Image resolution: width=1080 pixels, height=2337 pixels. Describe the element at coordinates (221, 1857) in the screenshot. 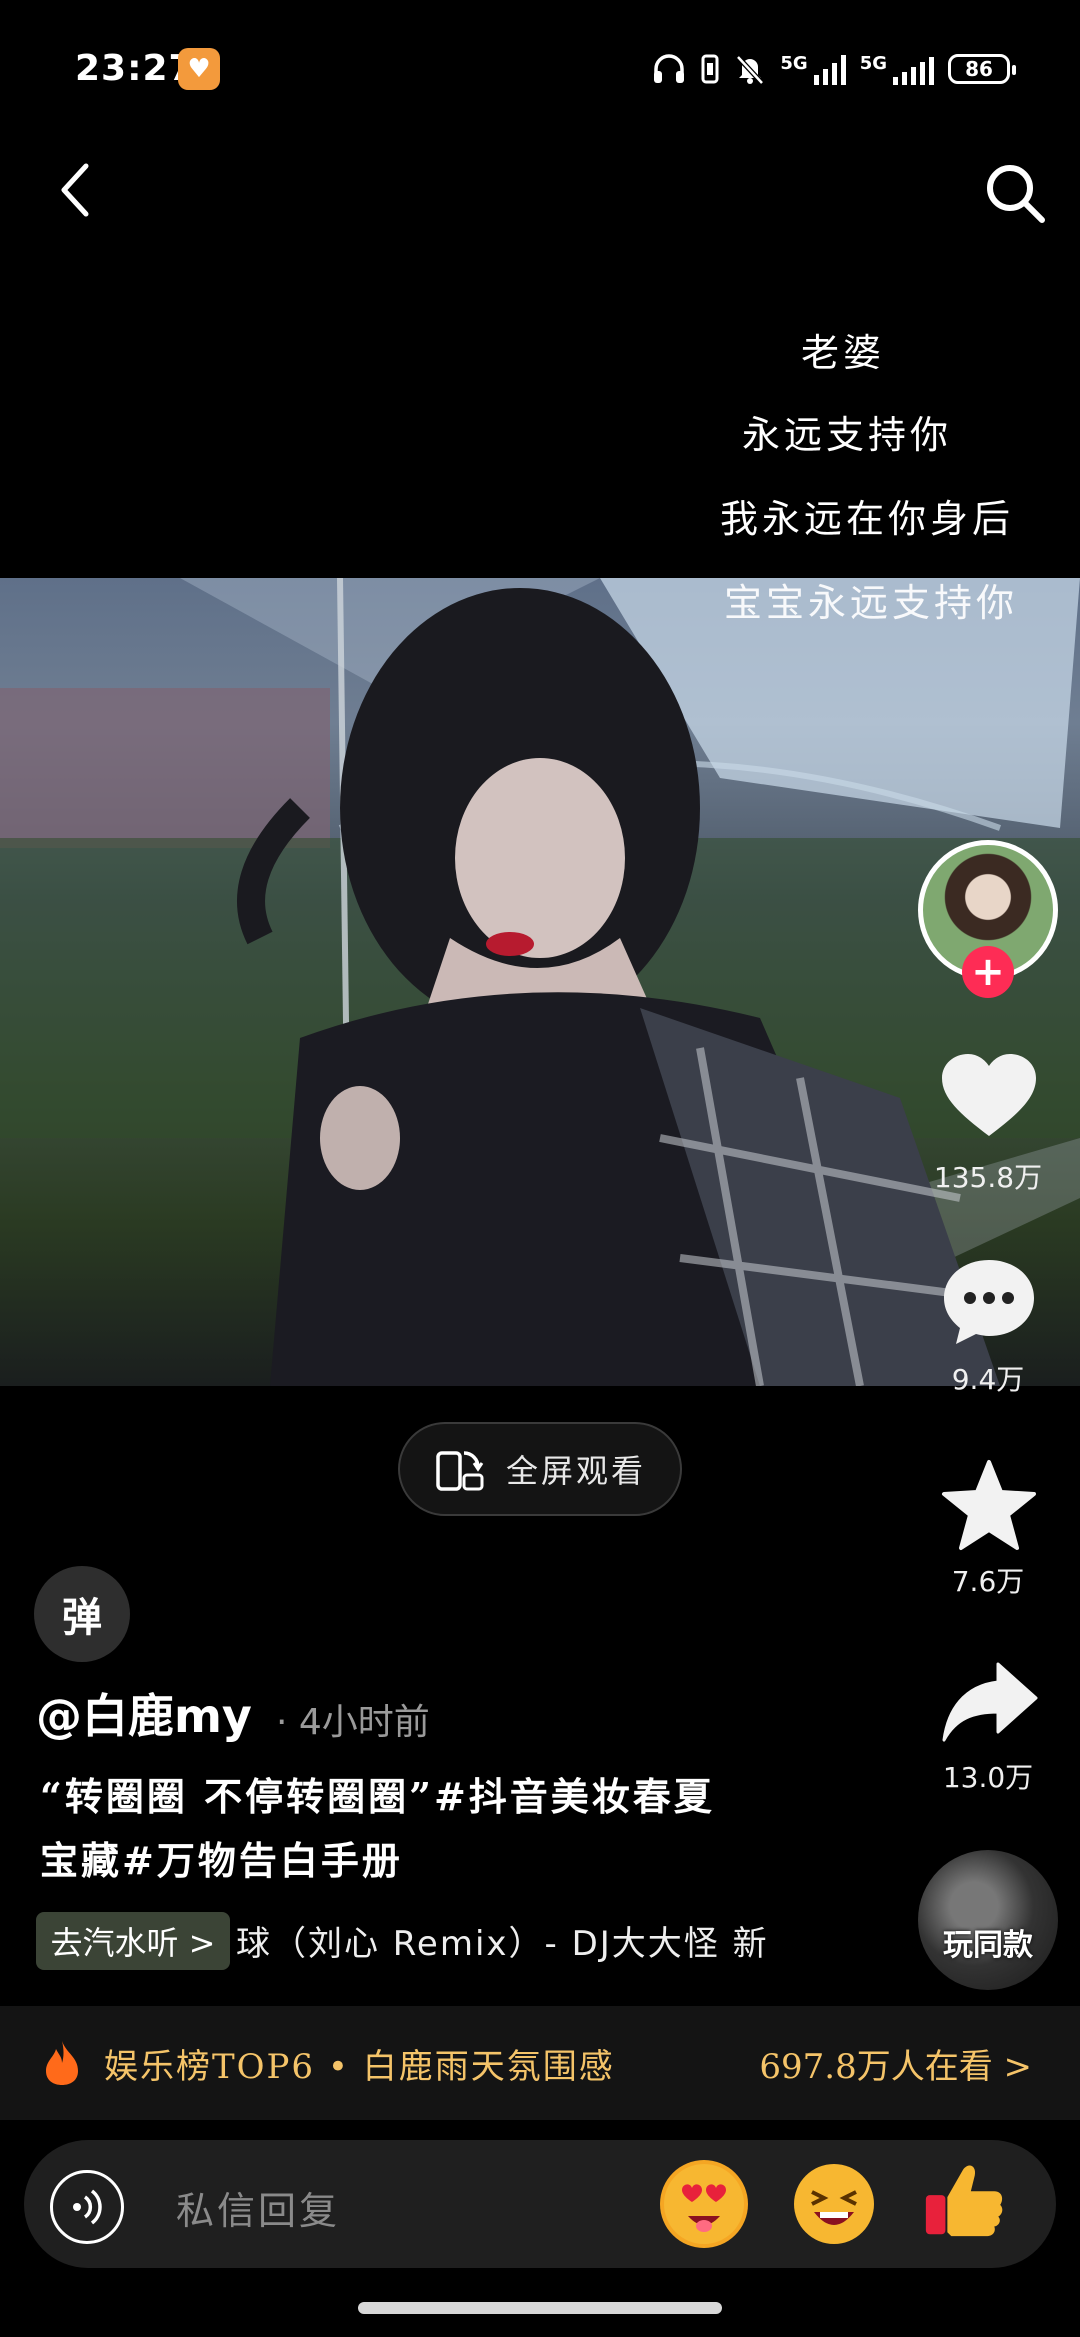

I see `caption-line-2: 宝藏#万物告白手册` at that location.